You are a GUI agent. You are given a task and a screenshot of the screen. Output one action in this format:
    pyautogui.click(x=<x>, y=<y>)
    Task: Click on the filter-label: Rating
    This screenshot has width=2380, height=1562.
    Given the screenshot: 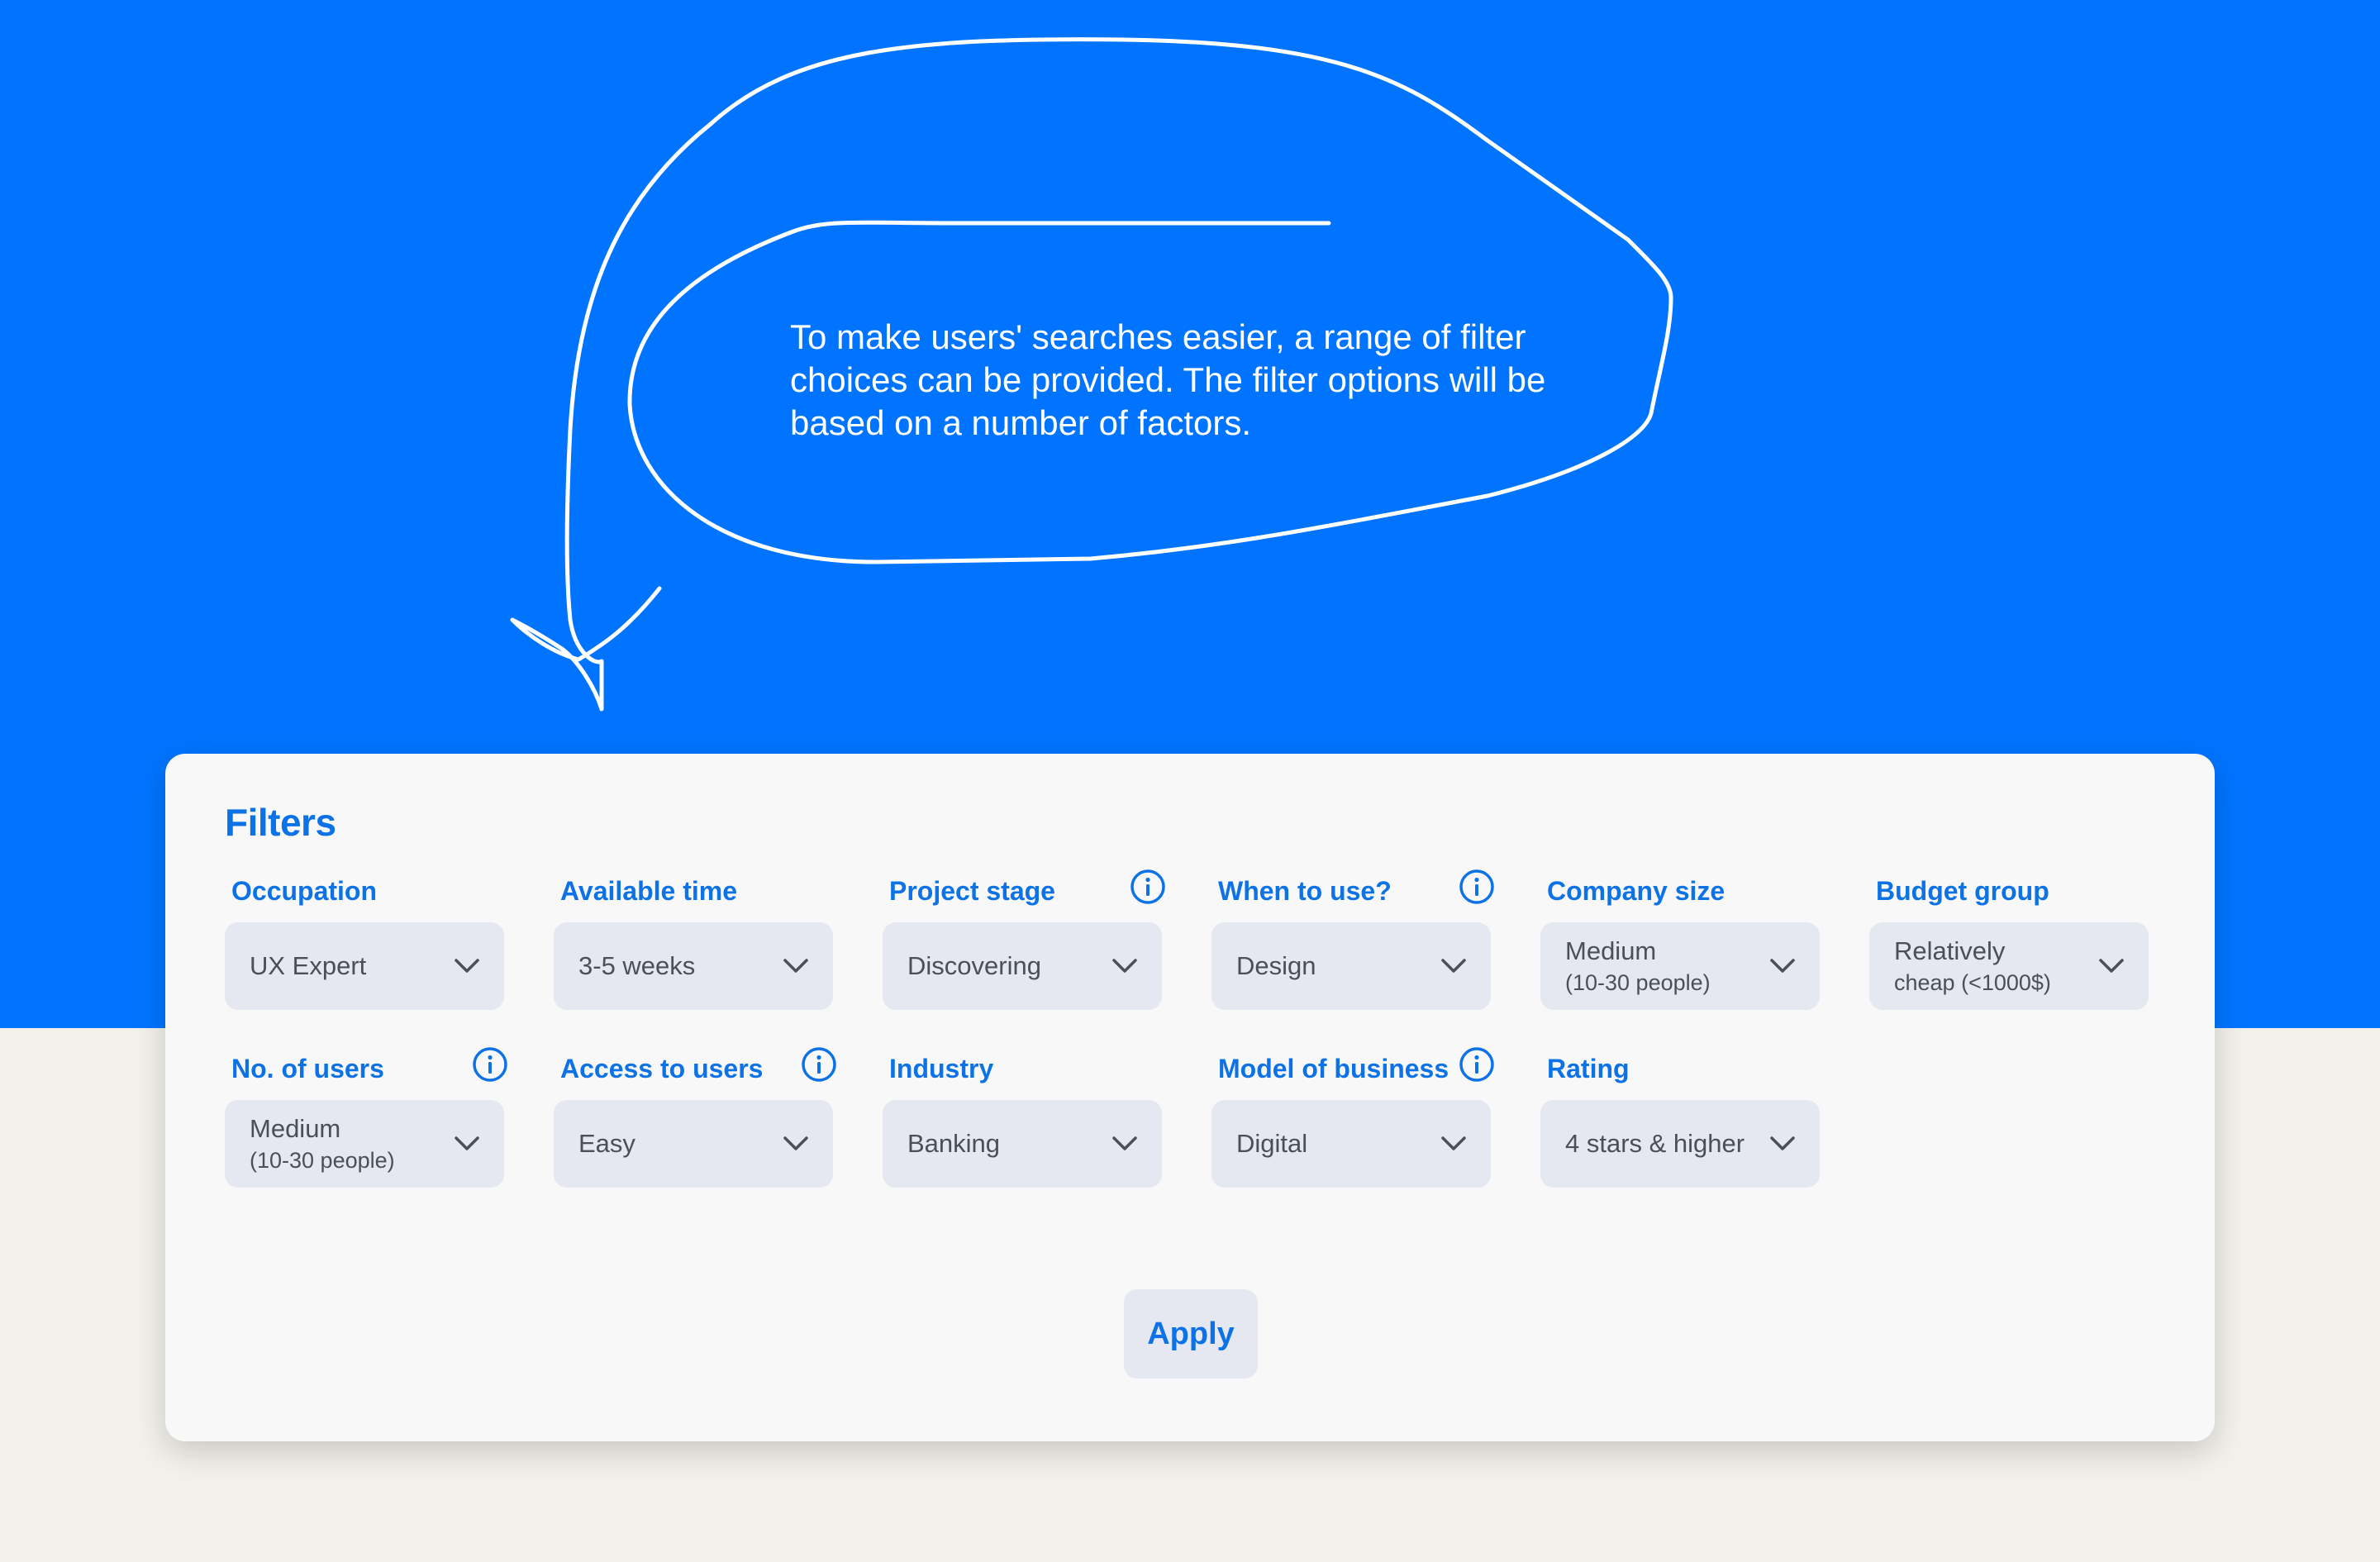 What is the action you would take?
    pyautogui.click(x=1588, y=1068)
    